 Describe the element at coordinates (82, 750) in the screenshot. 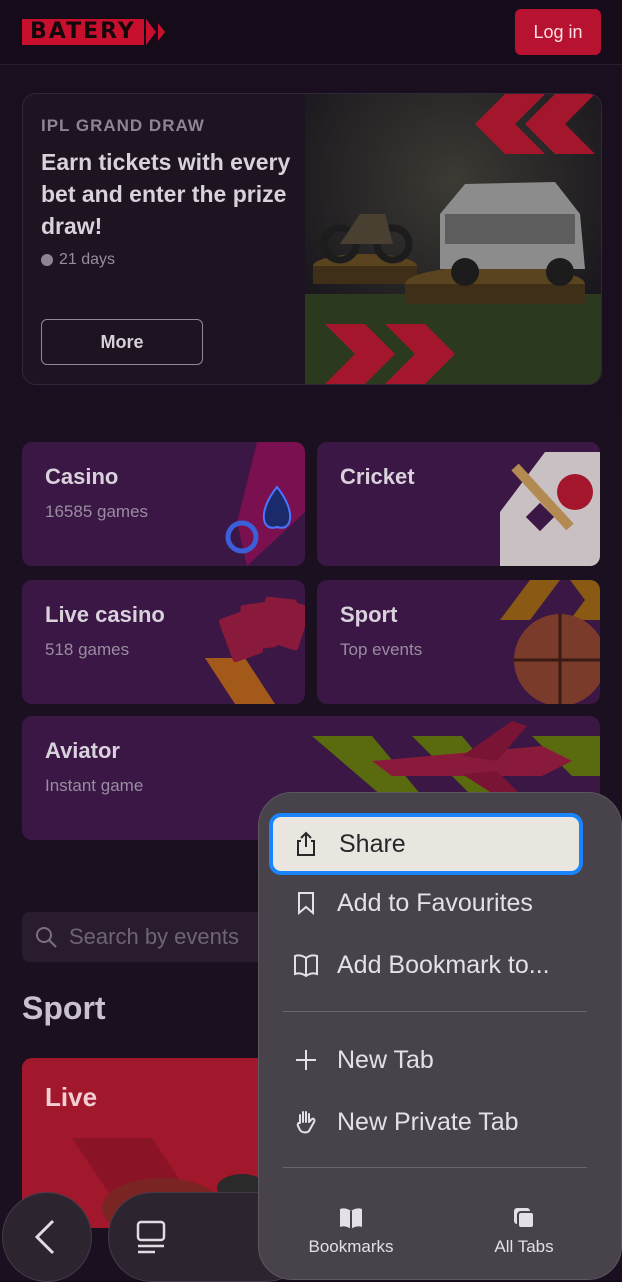

I see `tile-title: Aviator` at that location.